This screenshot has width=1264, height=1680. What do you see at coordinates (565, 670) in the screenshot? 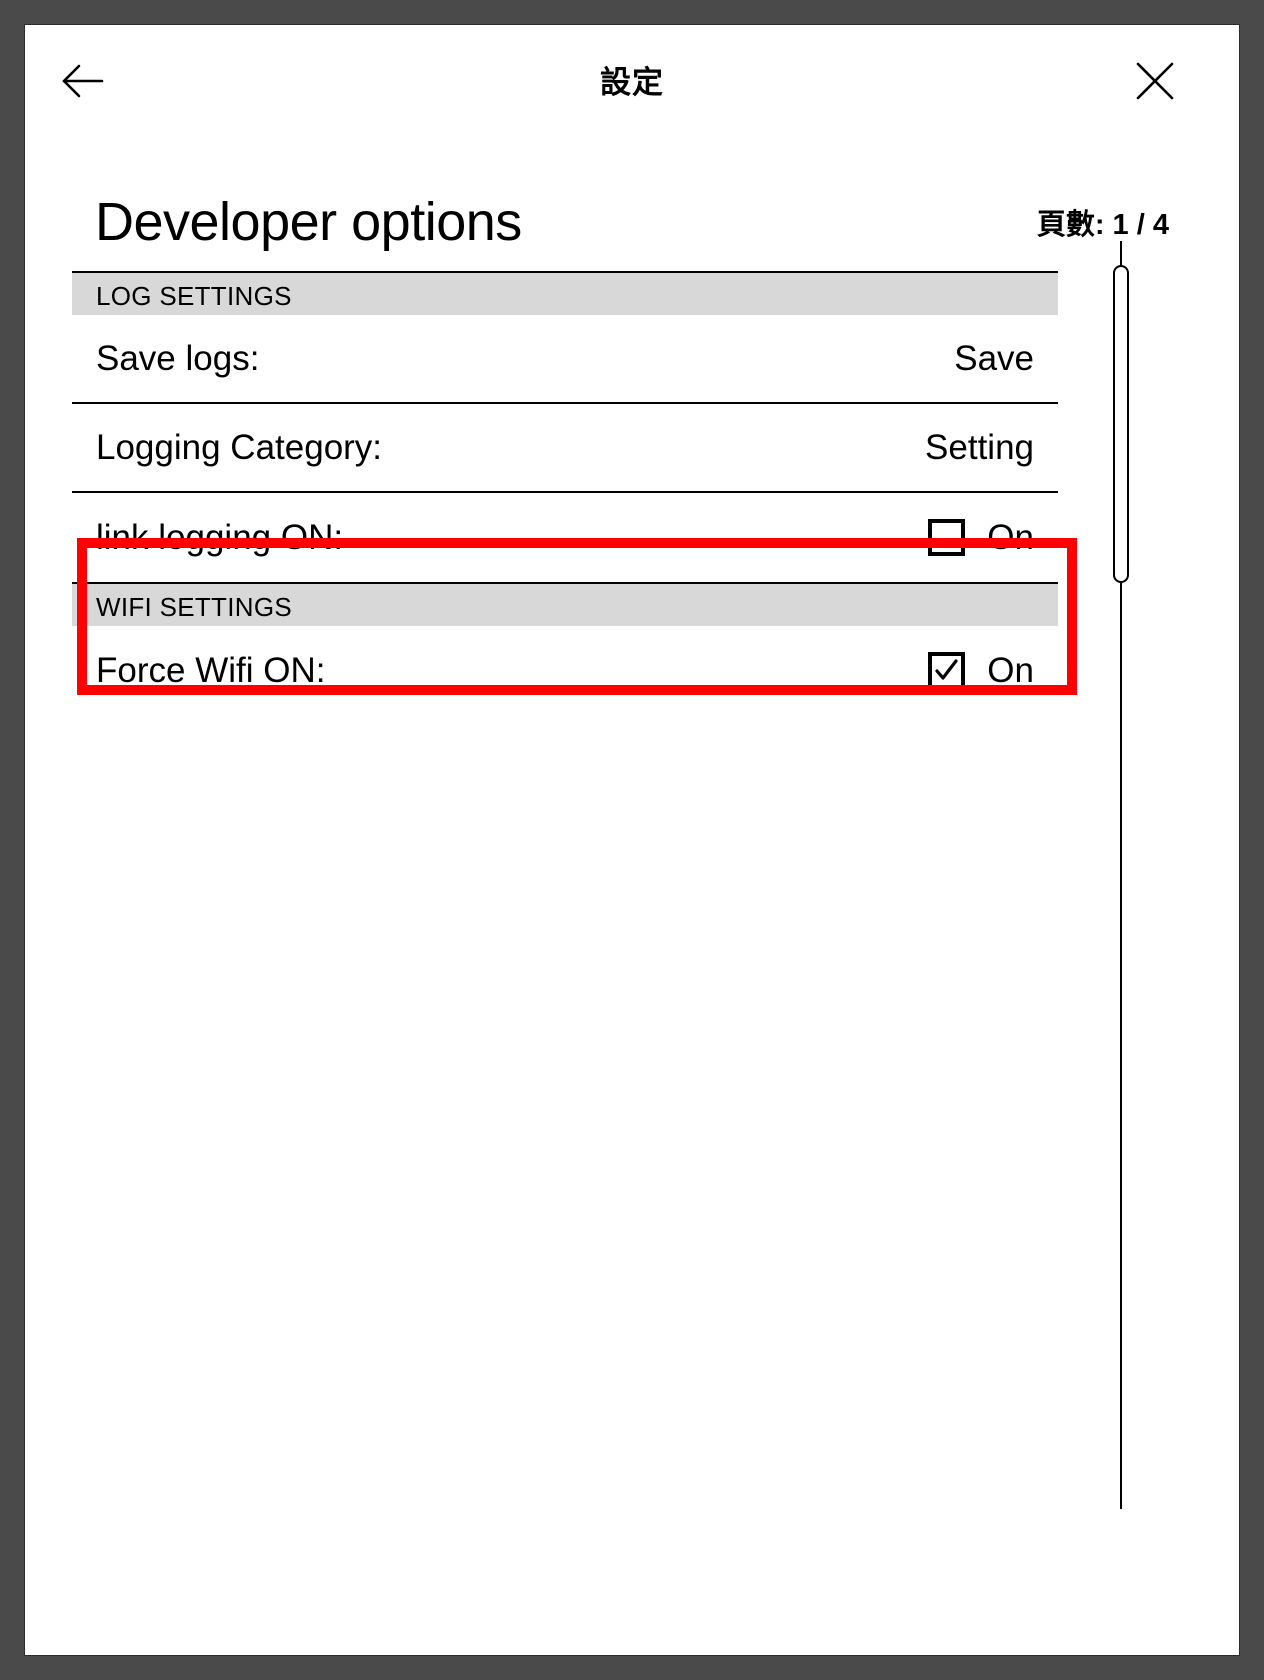
I see `setting-row-force-wifi: Force Wifi ON: On` at bounding box center [565, 670].